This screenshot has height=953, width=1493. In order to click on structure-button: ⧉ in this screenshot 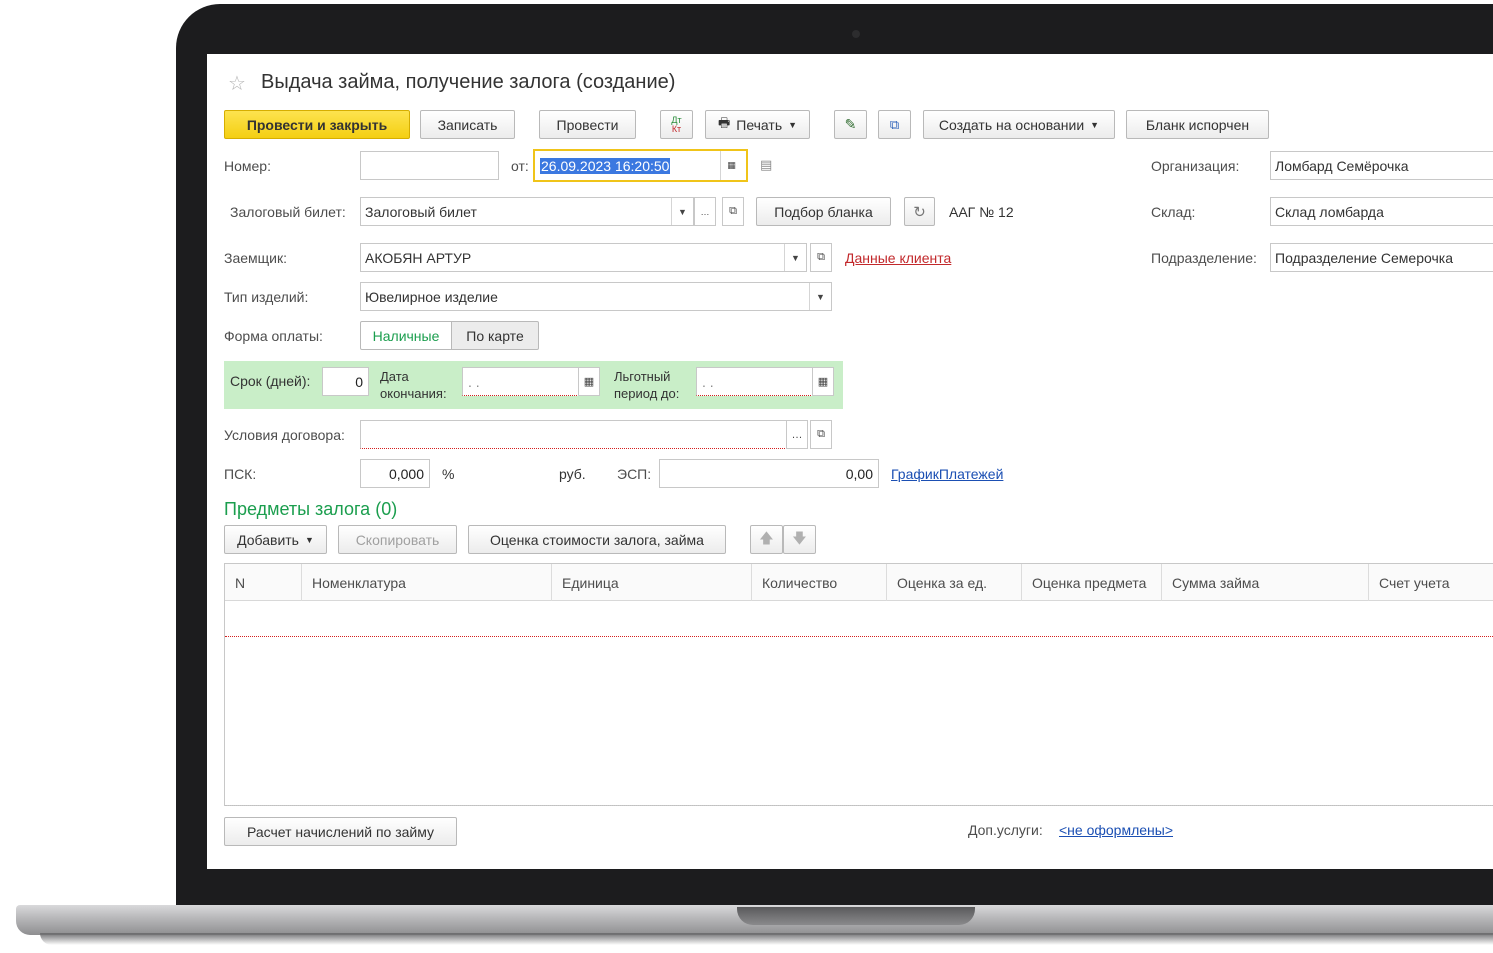, I will do `click(894, 124)`.